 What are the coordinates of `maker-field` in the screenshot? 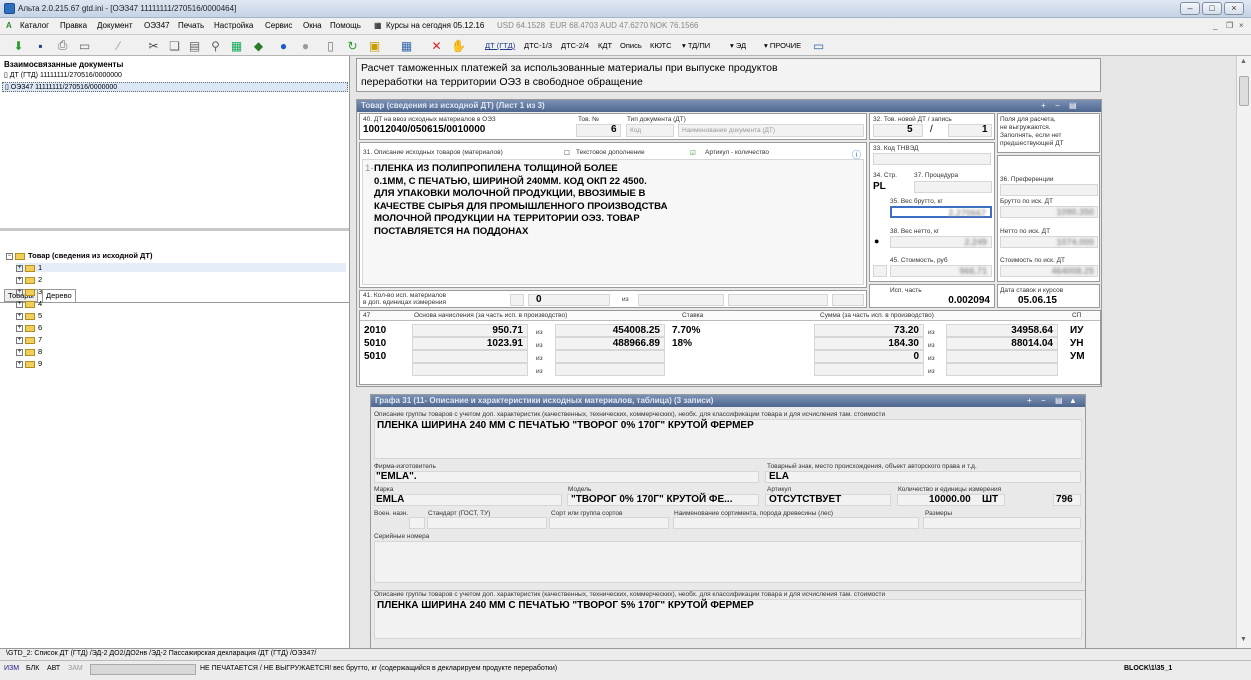 It's located at (566, 477).